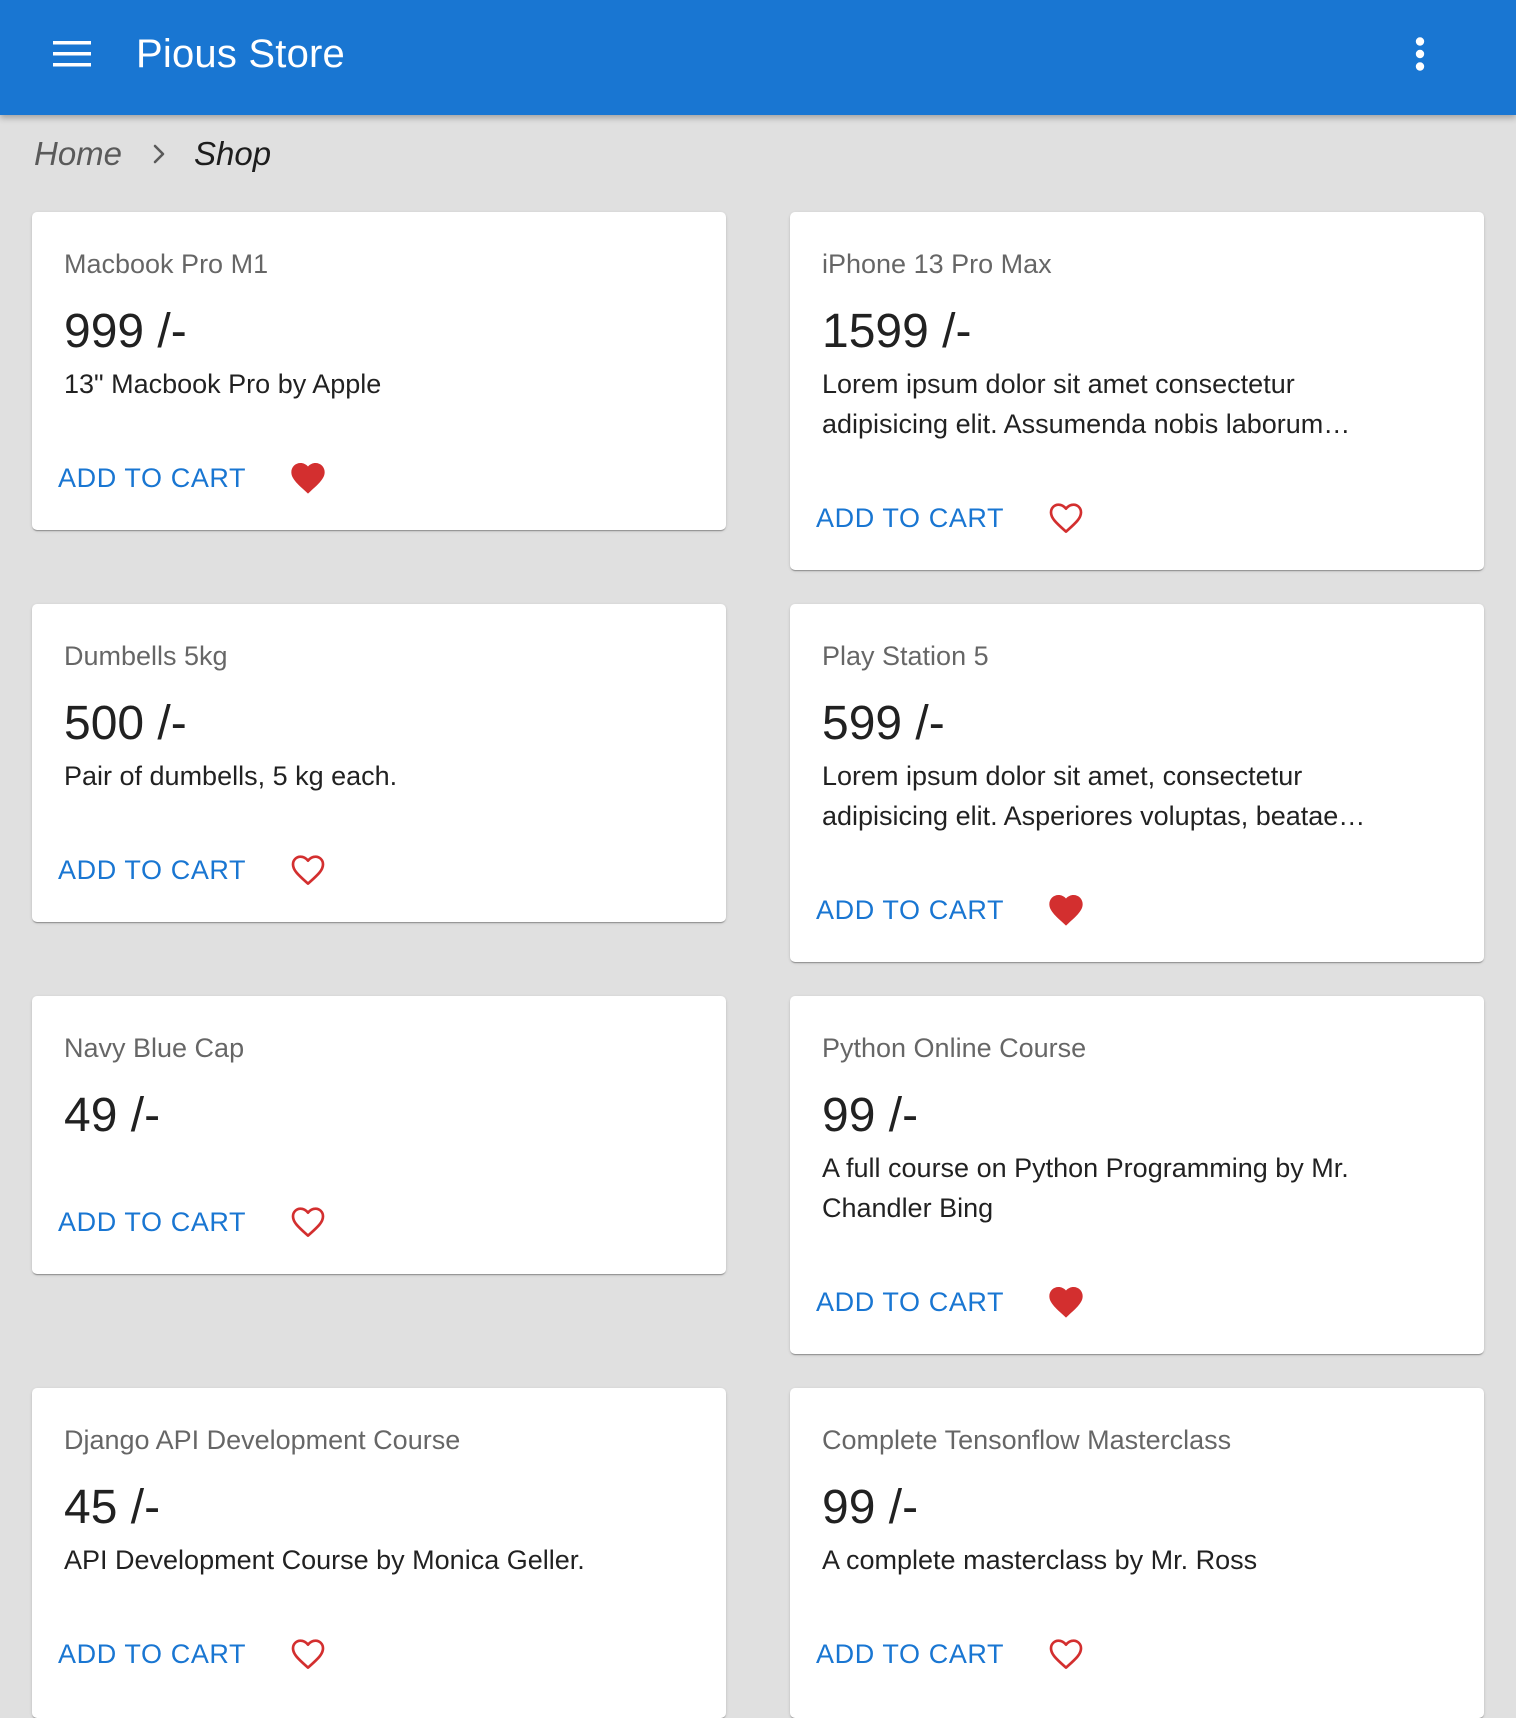 The height and width of the screenshot is (1718, 1516). I want to click on product-title: Dumbells 5kg, so click(146, 656).